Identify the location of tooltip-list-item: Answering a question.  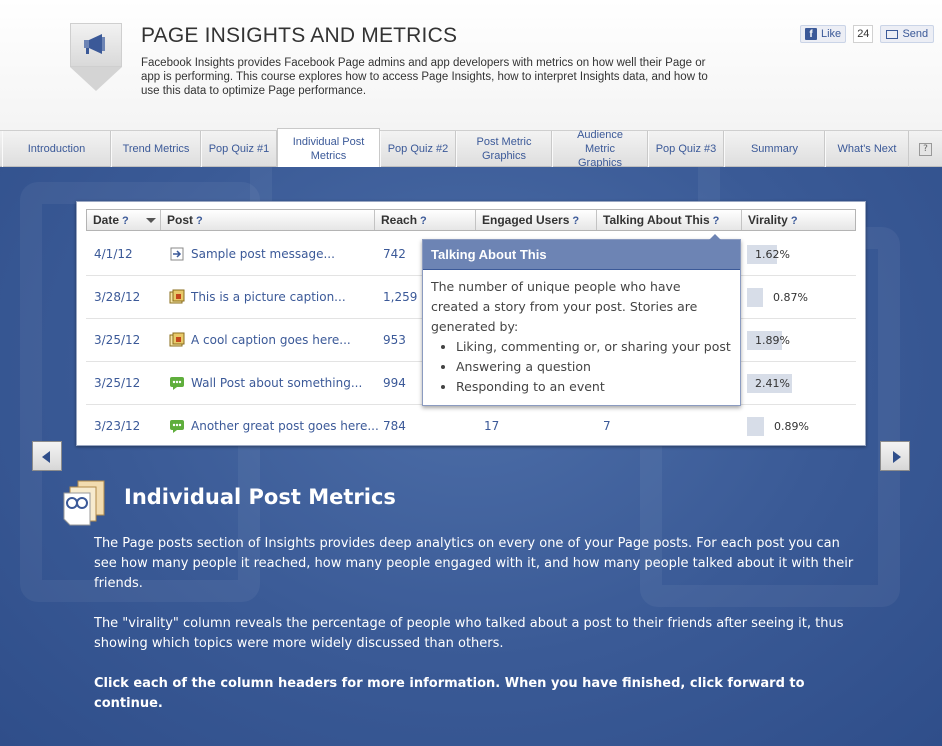
(594, 367).